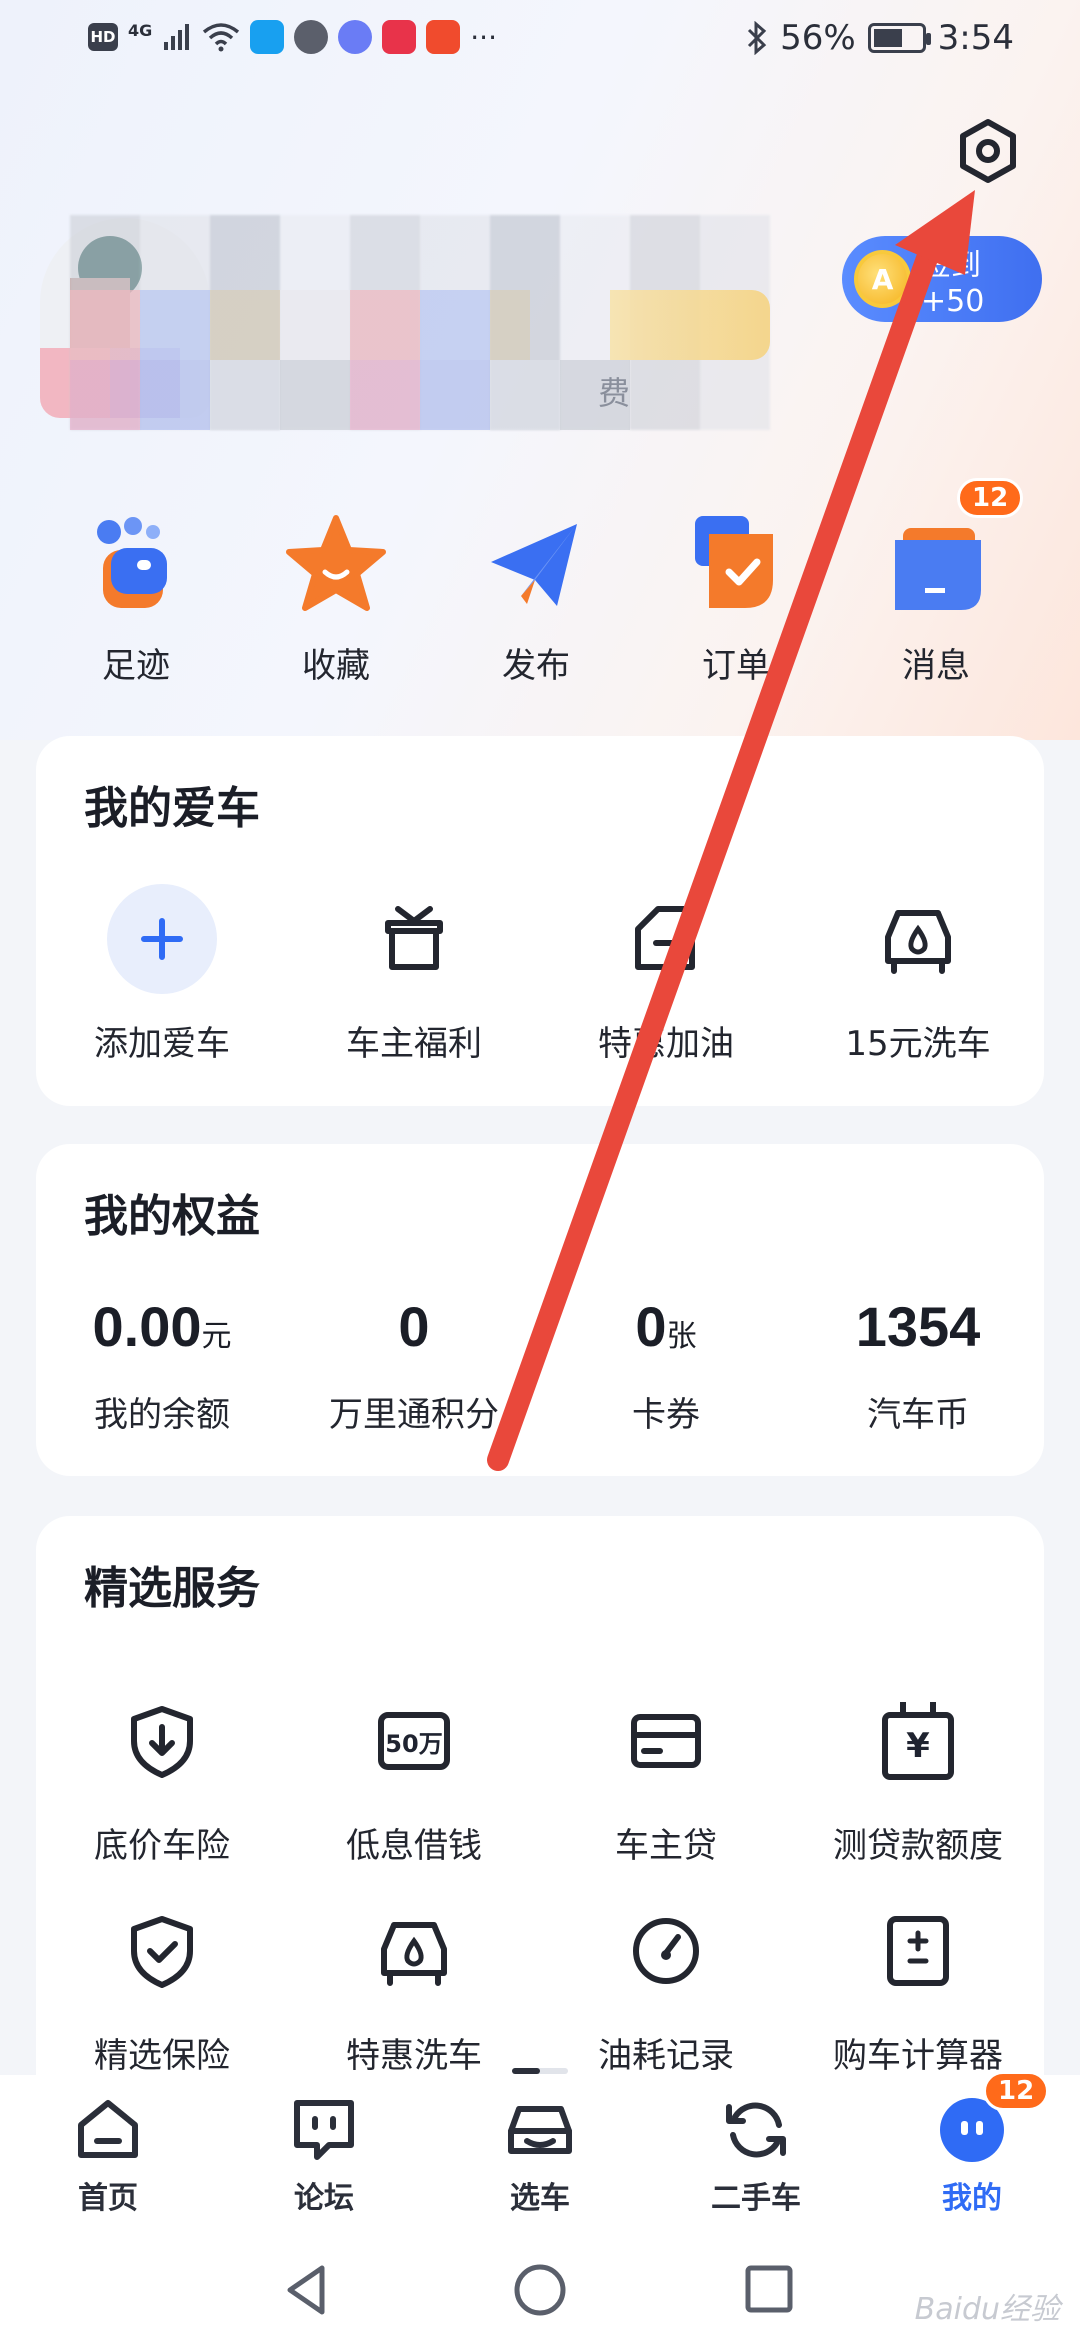 This screenshot has height=2340, width=1080. What do you see at coordinates (883, 279) in the screenshot?
I see `coin-icon: A` at bounding box center [883, 279].